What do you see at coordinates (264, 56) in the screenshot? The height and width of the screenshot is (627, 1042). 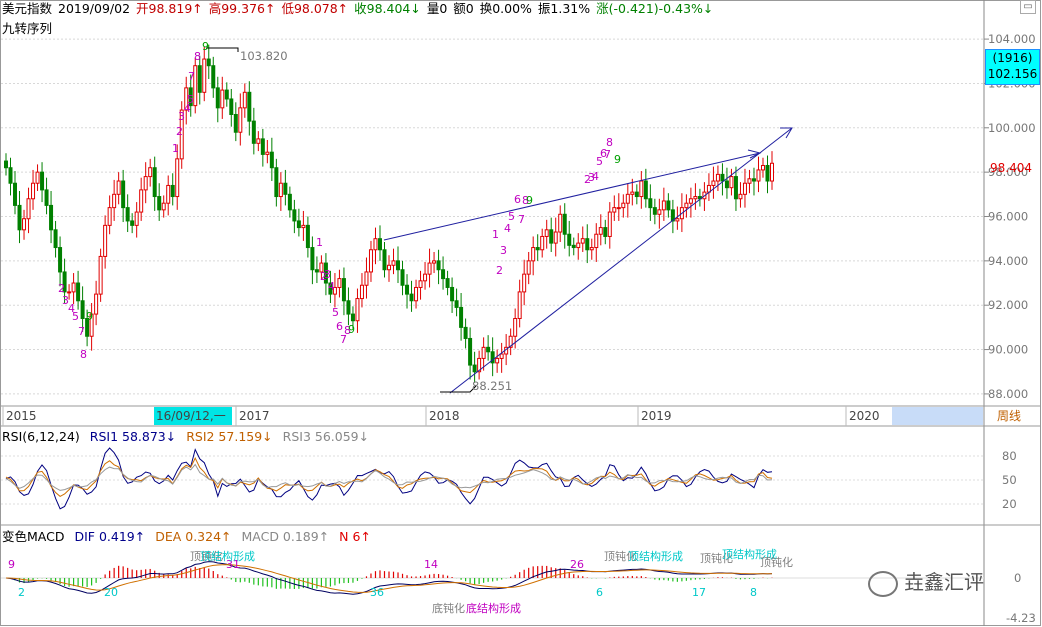 I see `high-annotation: 103.820` at bounding box center [264, 56].